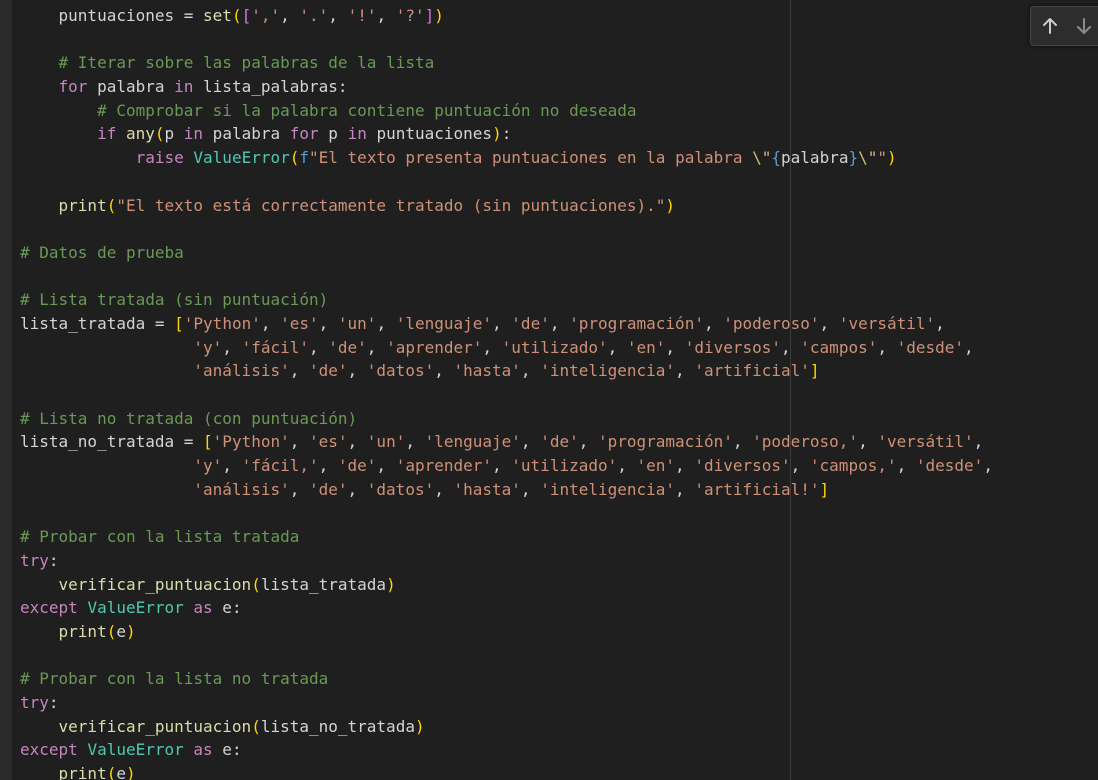 This screenshot has height=780, width=1098. Describe the element at coordinates (506, 419) in the screenshot. I see `code-line: # Lista no tratada (con puntuación)` at that location.